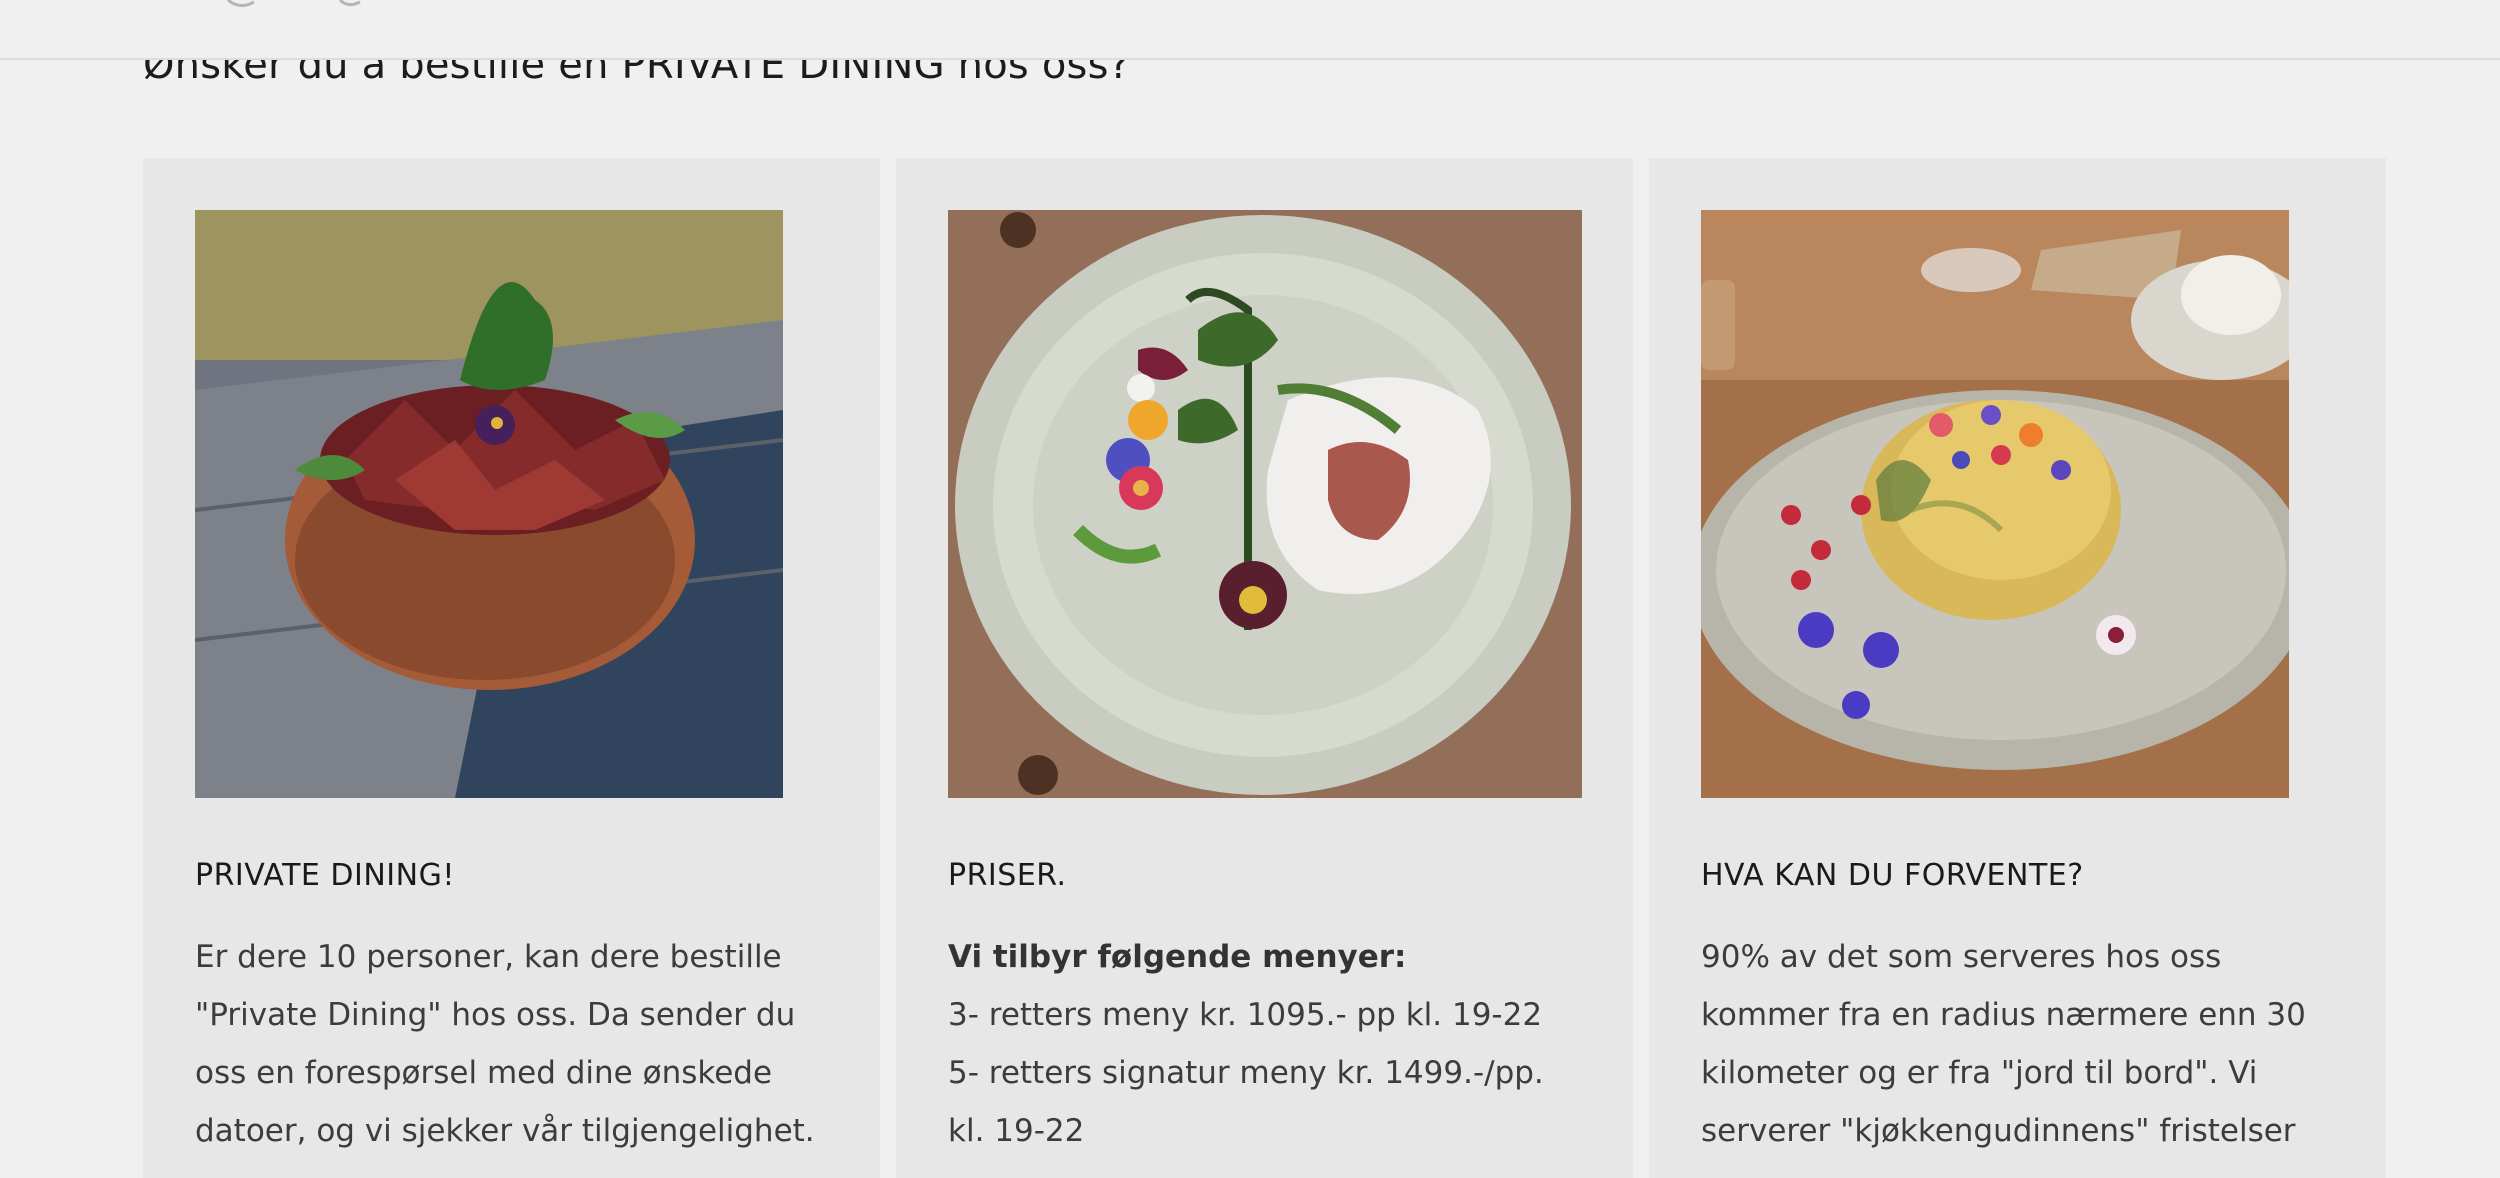  I want to click on body-line: "Private Dining" hos oss. Da sender du, so click(495, 1015).